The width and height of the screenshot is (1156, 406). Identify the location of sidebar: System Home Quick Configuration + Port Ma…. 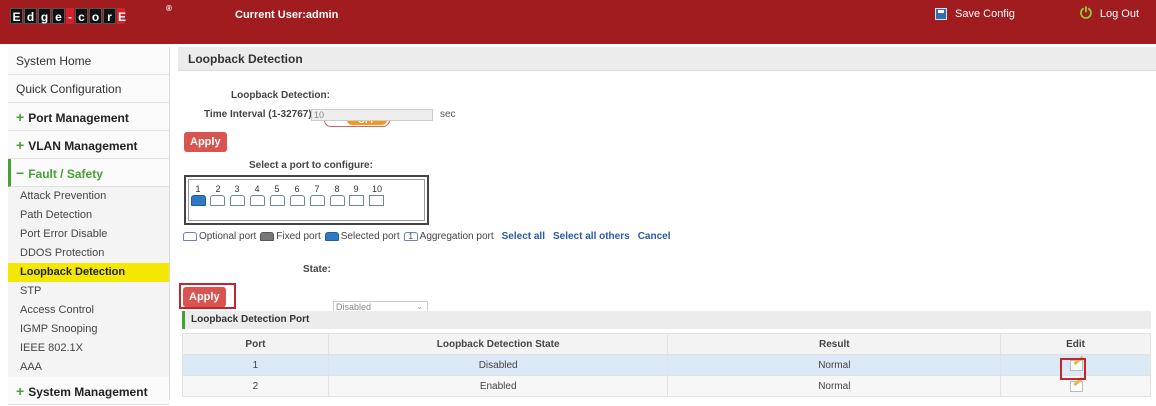
(89, 226).